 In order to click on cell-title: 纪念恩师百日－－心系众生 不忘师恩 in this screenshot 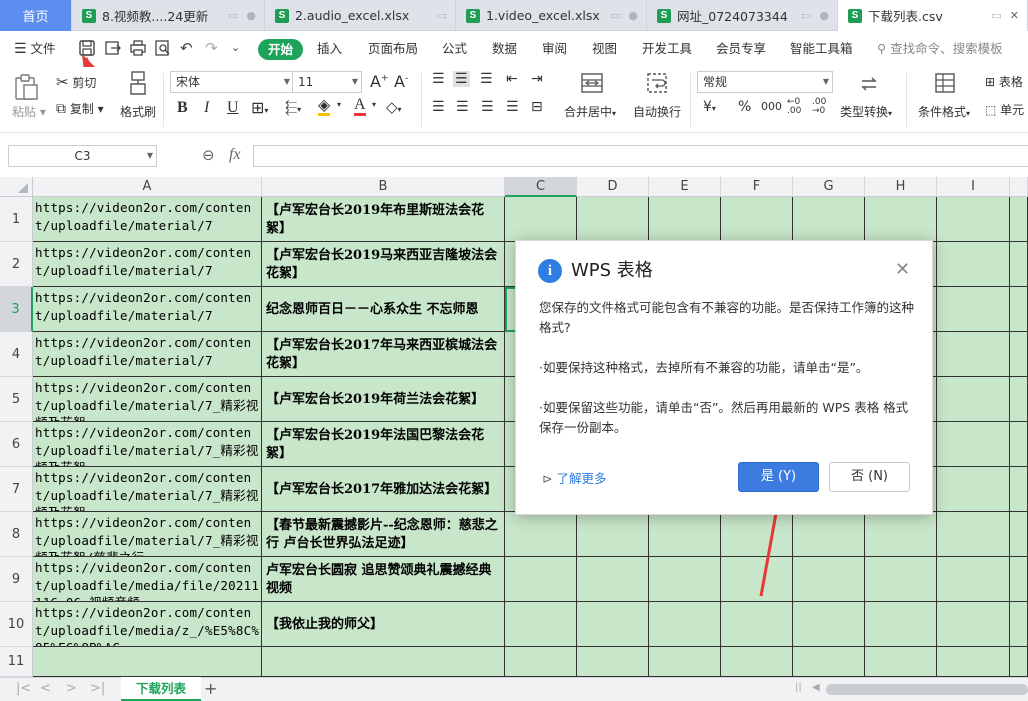, I will do `click(383, 309)`.